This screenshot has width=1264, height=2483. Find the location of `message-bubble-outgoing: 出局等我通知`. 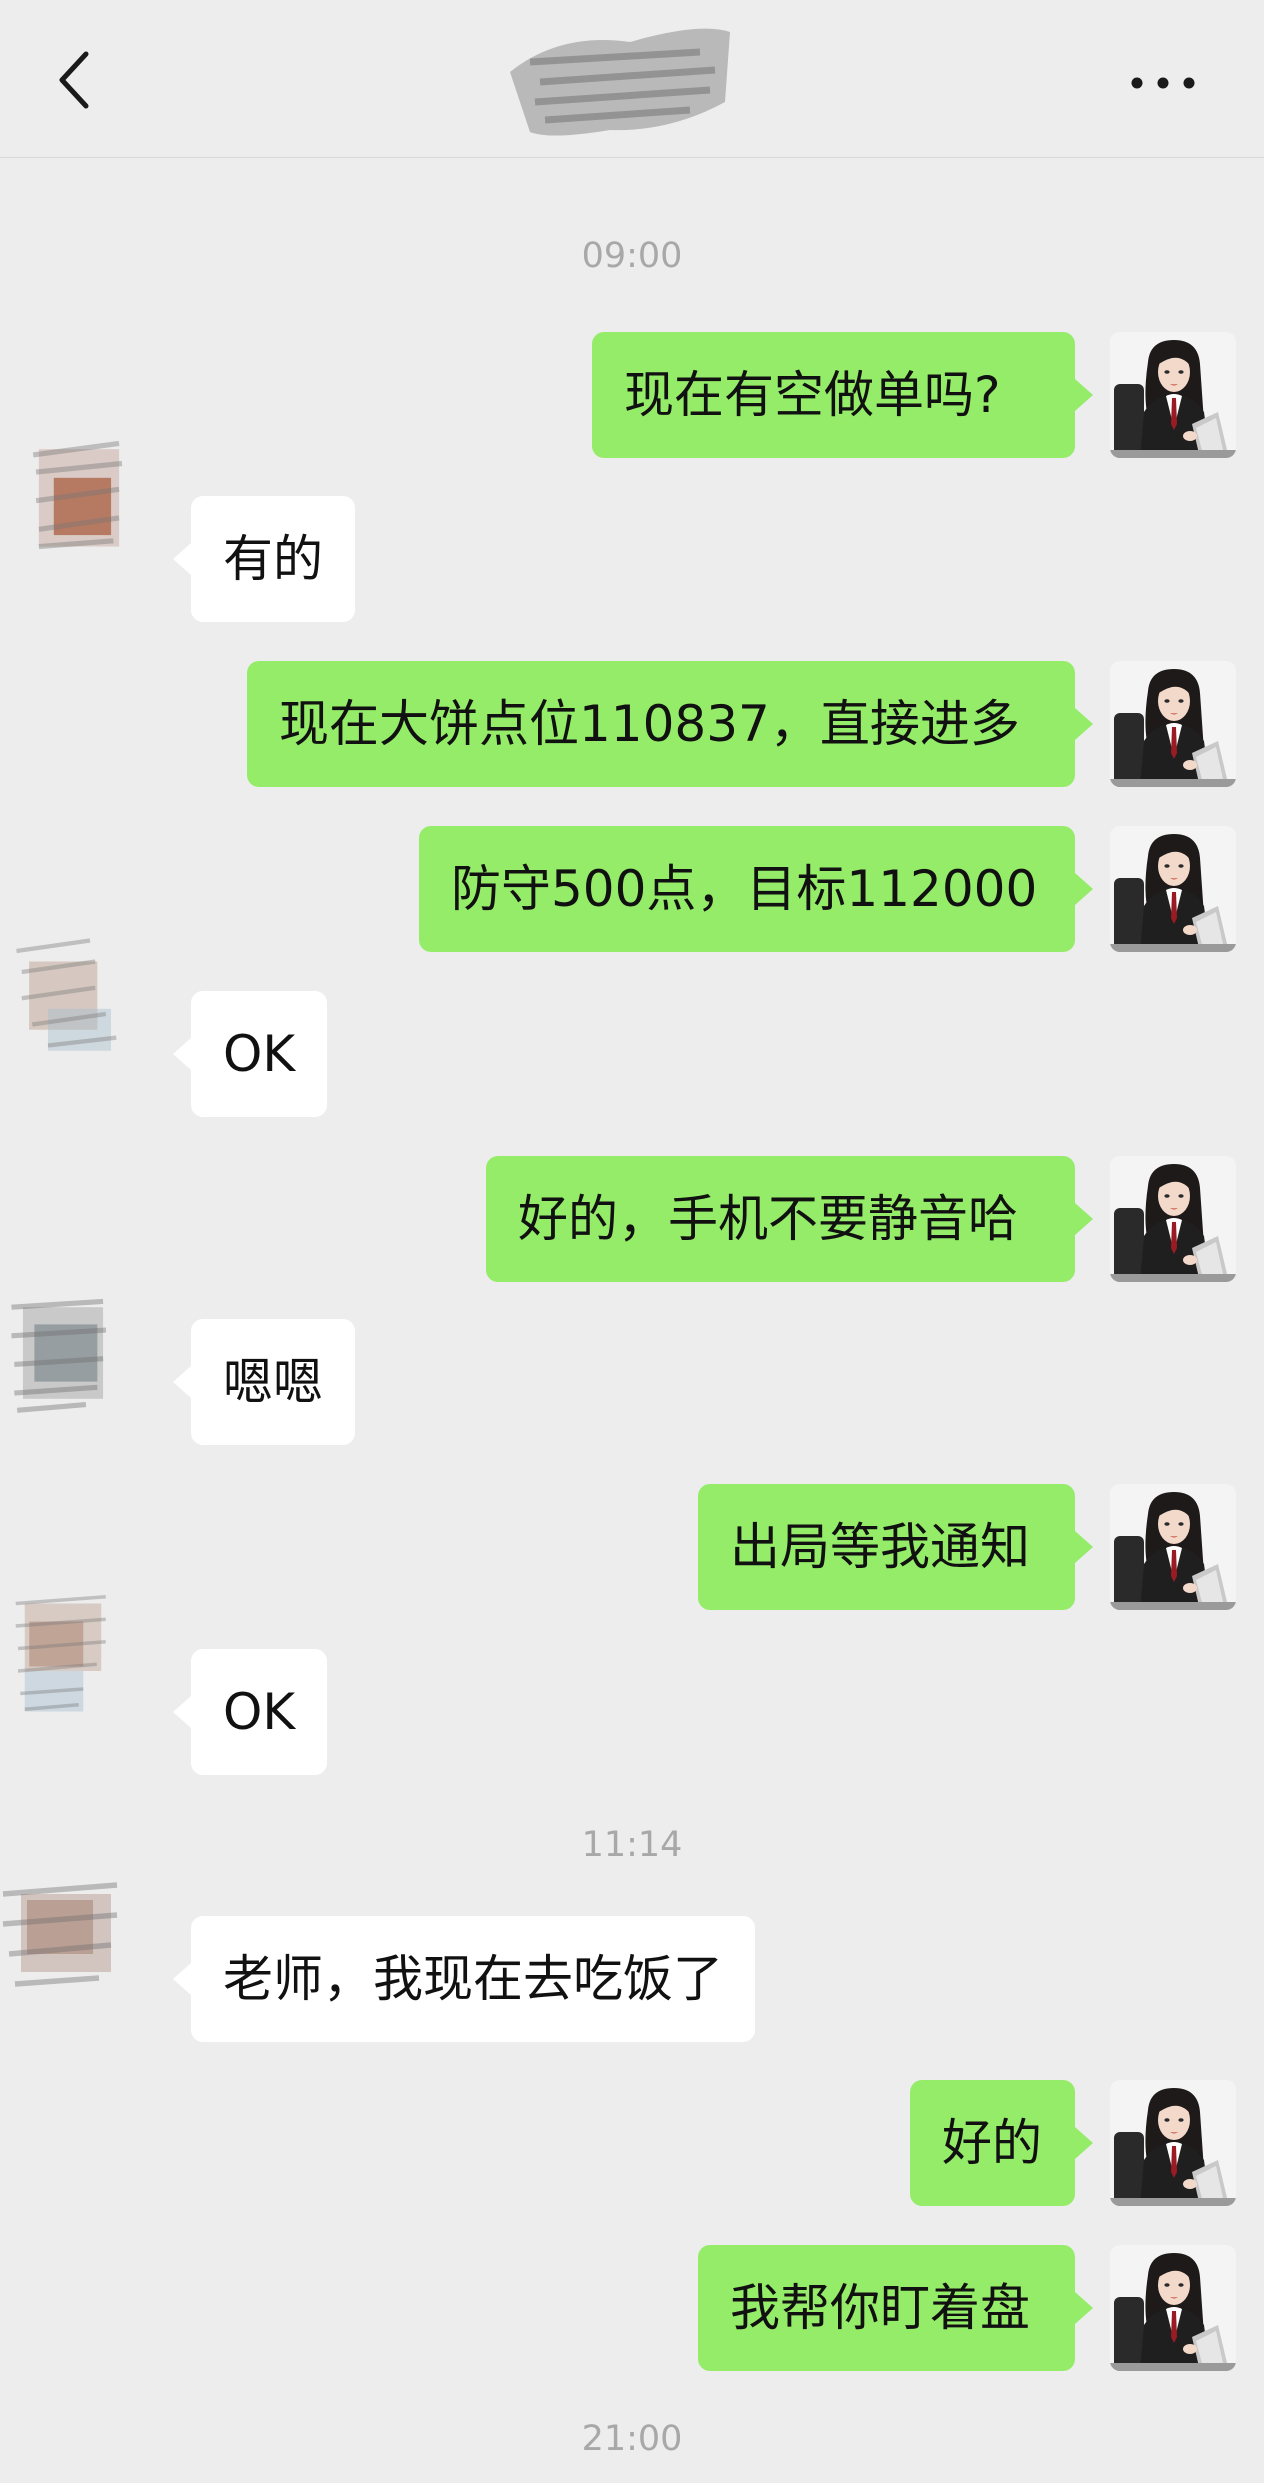

message-bubble-outgoing: 出局等我通知 is located at coordinates (895, 1547).